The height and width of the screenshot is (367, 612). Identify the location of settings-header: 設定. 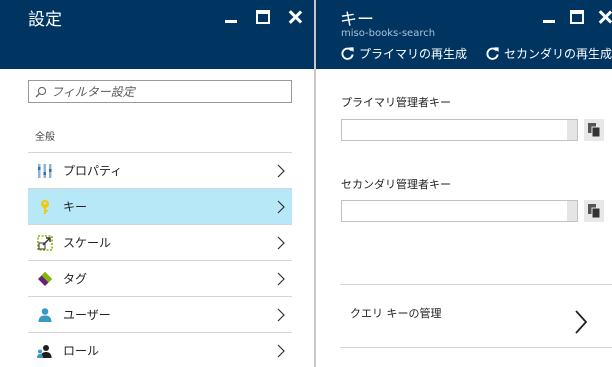
(158, 34).